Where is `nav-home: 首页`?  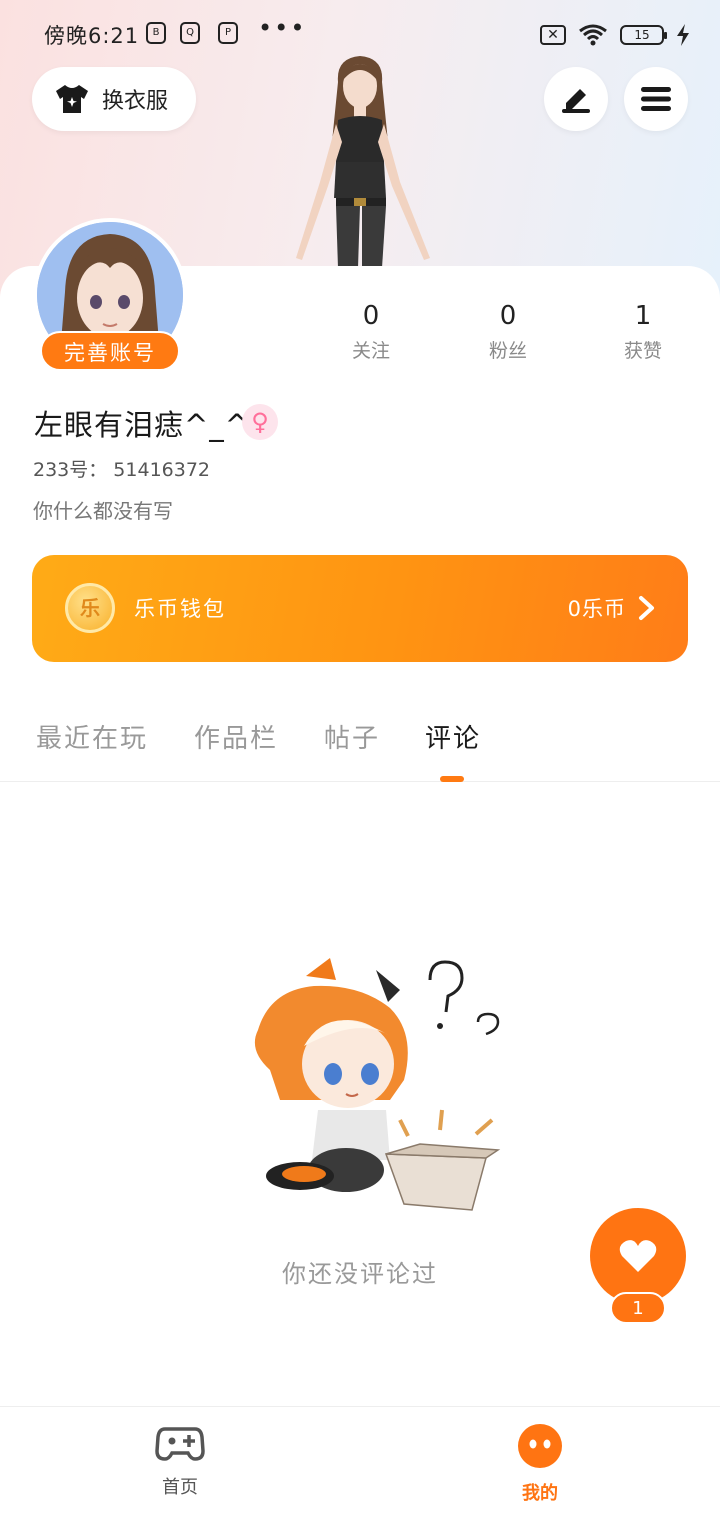 nav-home: 首页 is located at coordinates (180, 1461).